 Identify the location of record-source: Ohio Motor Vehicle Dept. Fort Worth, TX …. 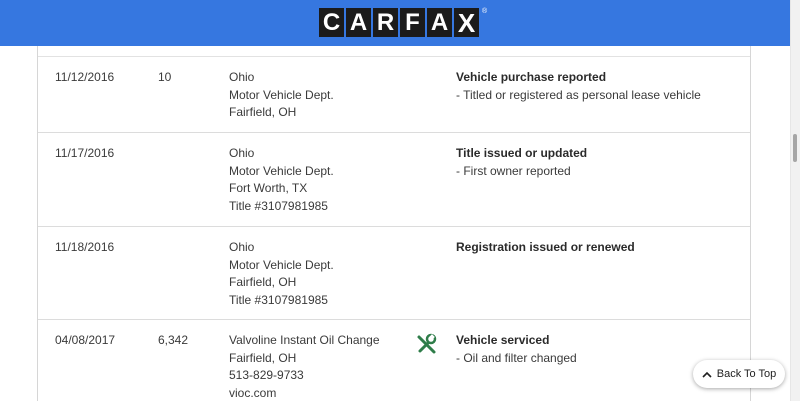
(281, 180).